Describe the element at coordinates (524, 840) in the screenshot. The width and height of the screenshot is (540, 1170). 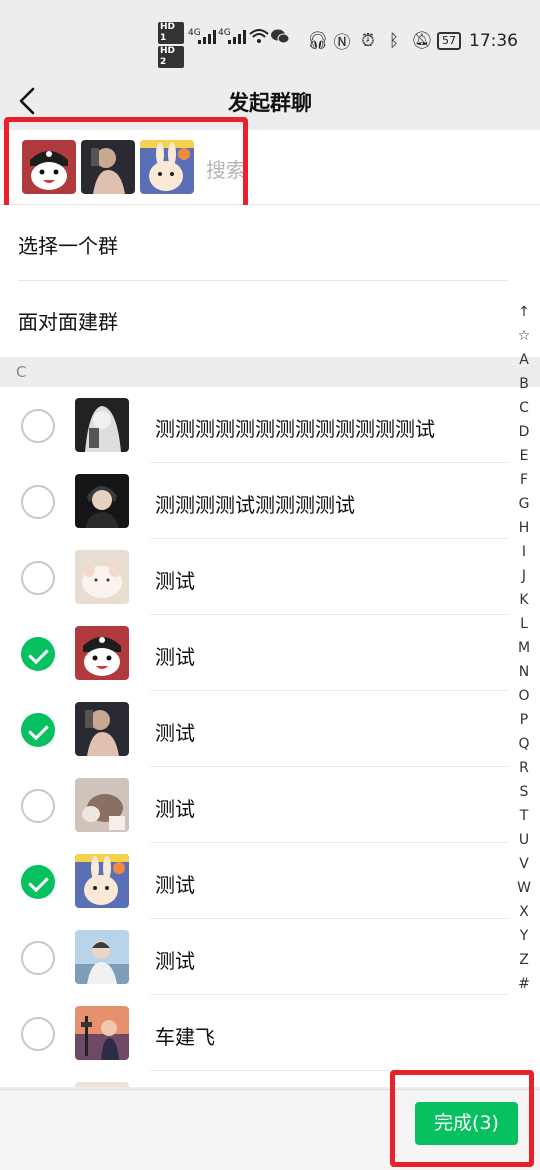
I see `index-letter: U` at that location.